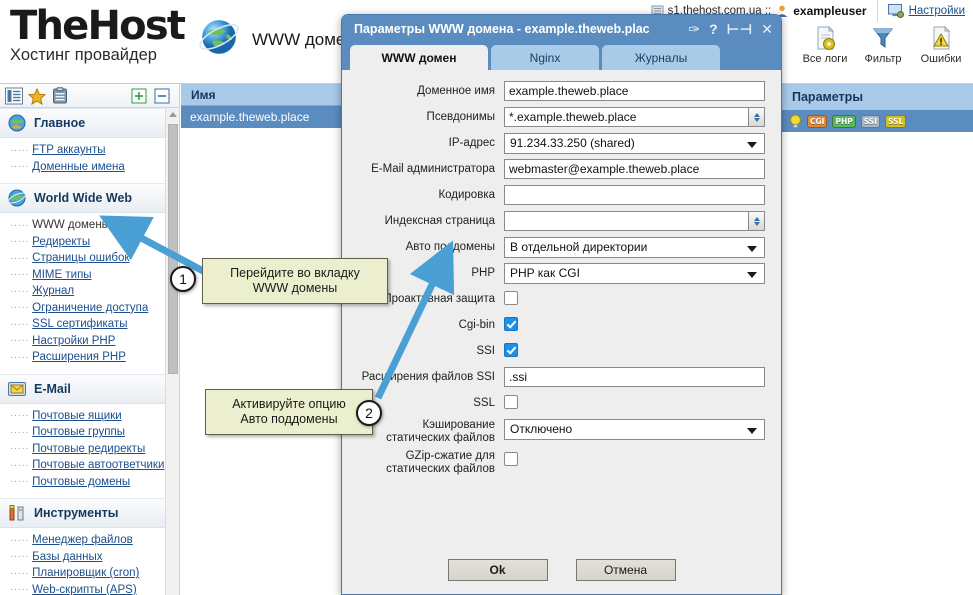 The width and height of the screenshot is (973, 595). Describe the element at coordinates (439, 221) in the screenshot. I see `field-label: Индексная страница` at that location.